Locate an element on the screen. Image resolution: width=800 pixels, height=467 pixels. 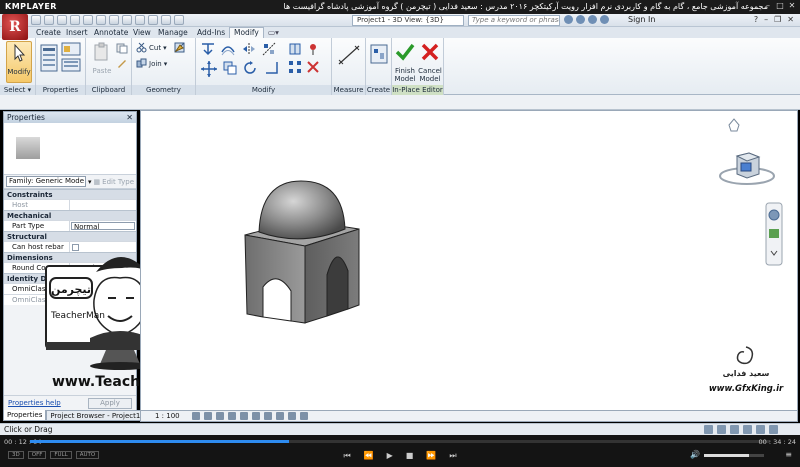
next-icon: ⏭ is located at coordinates (452, 456).